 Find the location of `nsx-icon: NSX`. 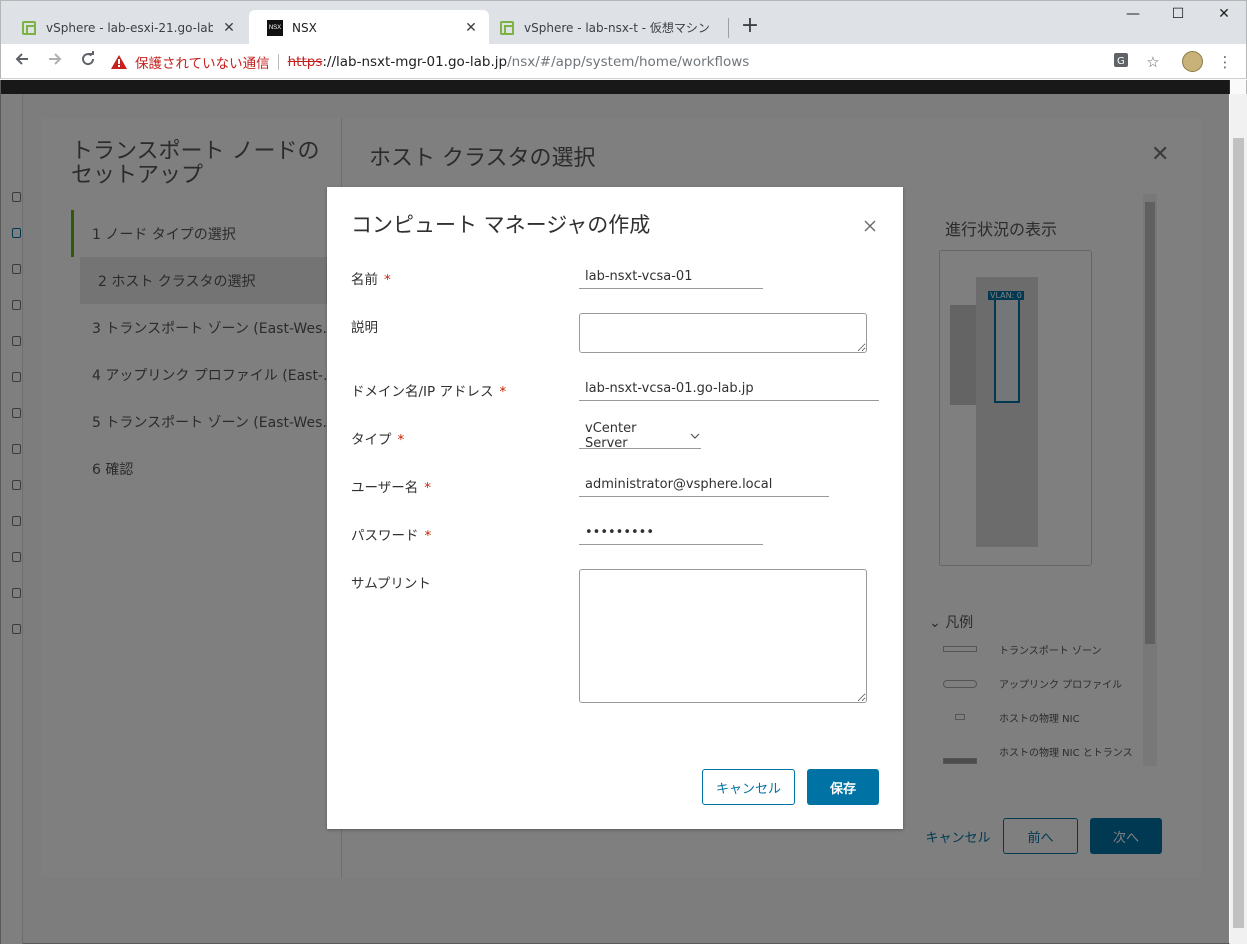

nsx-icon: NSX is located at coordinates (275, 27).